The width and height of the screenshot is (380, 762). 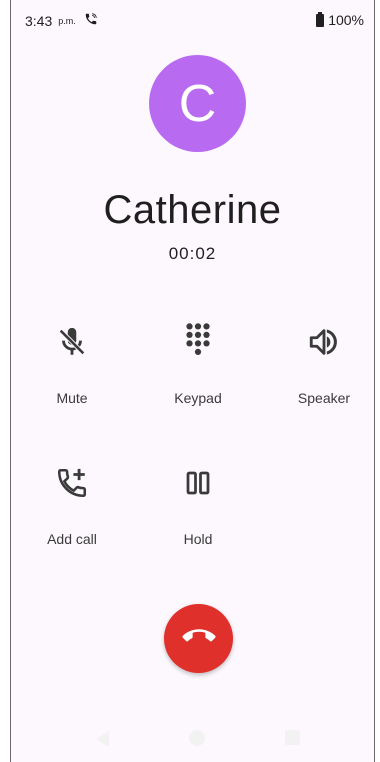 I want to click on back-triangle-icon, so click(x=102, y=741).